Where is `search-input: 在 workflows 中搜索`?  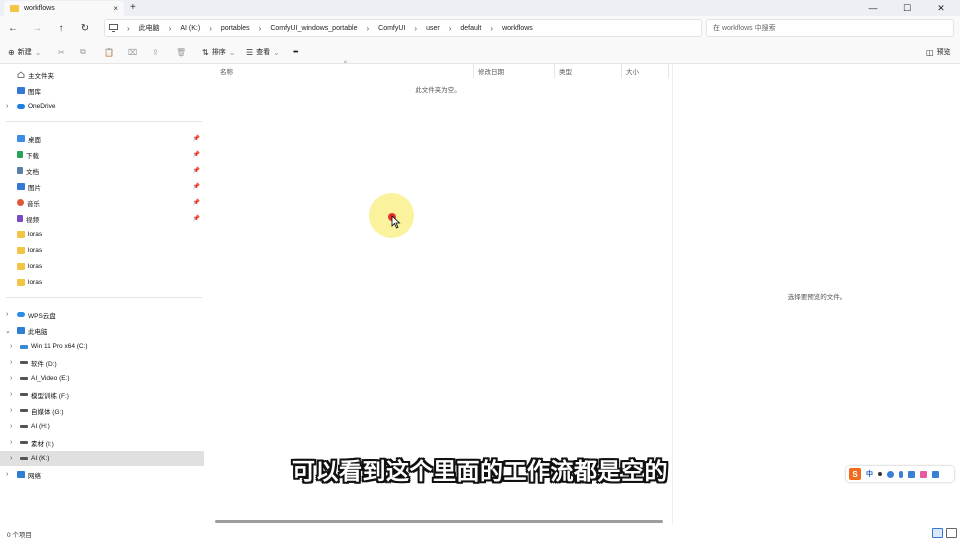 search-input: 在 workflows 中搜索 is located at coordinates (830, 28).